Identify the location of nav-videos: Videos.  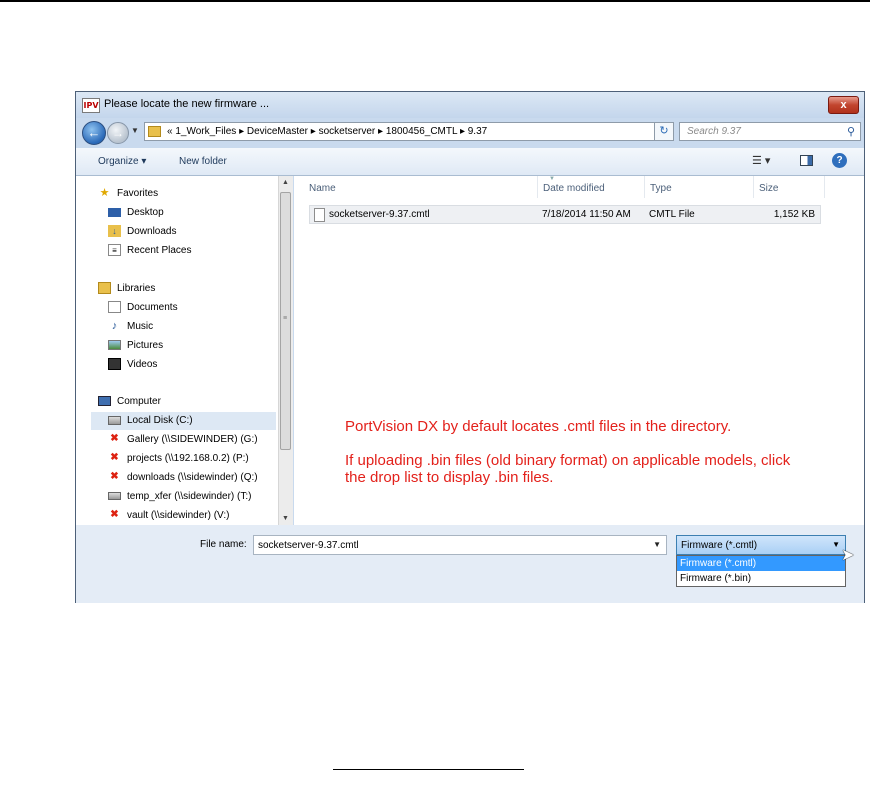
(132, 365).